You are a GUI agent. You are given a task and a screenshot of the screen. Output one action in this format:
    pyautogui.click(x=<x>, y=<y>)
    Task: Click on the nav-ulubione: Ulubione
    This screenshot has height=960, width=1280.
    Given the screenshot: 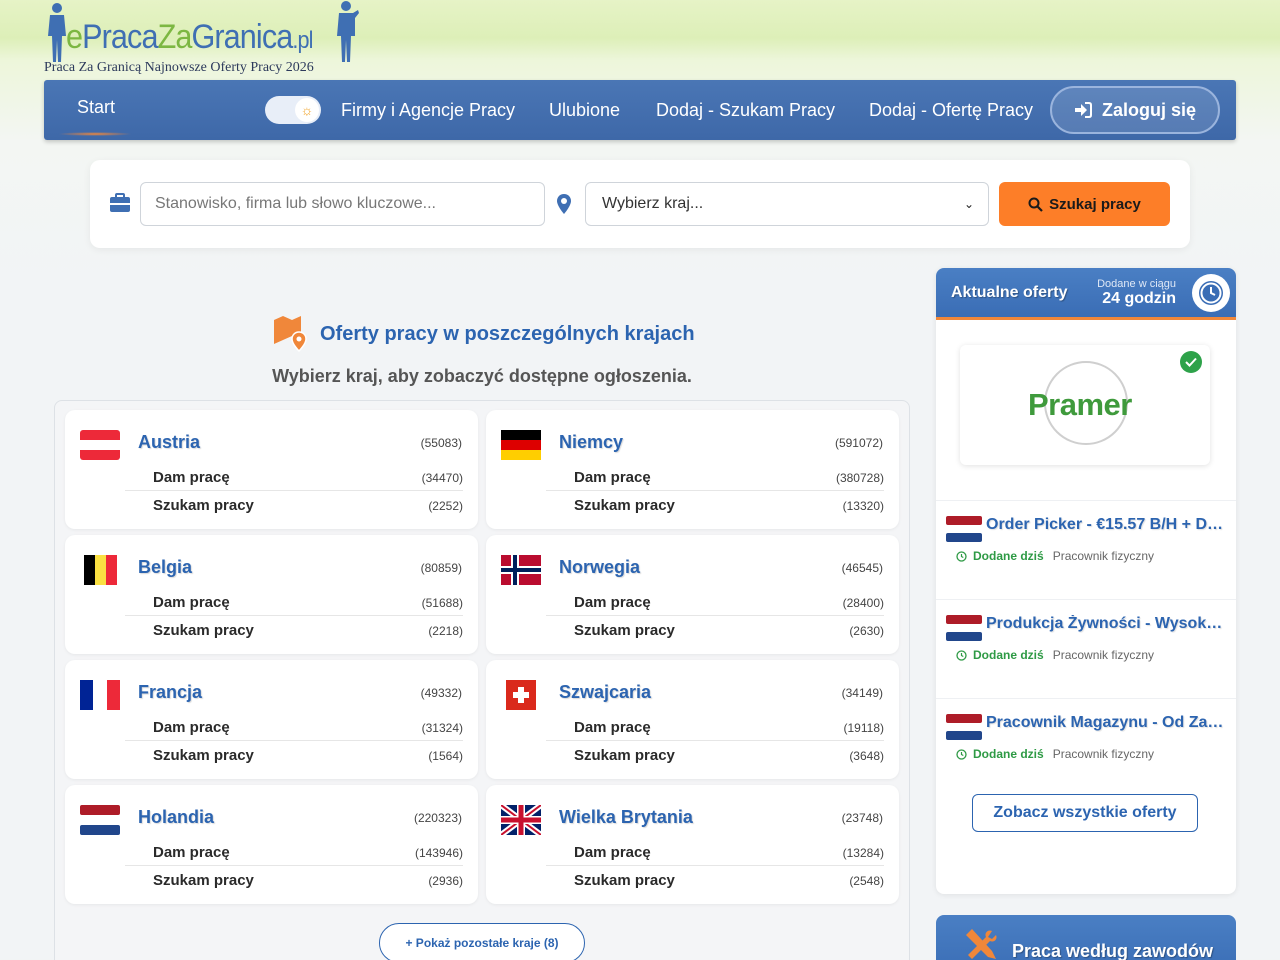 What is the action you would take?
    pyautogui.click(x=584, y=110)
    